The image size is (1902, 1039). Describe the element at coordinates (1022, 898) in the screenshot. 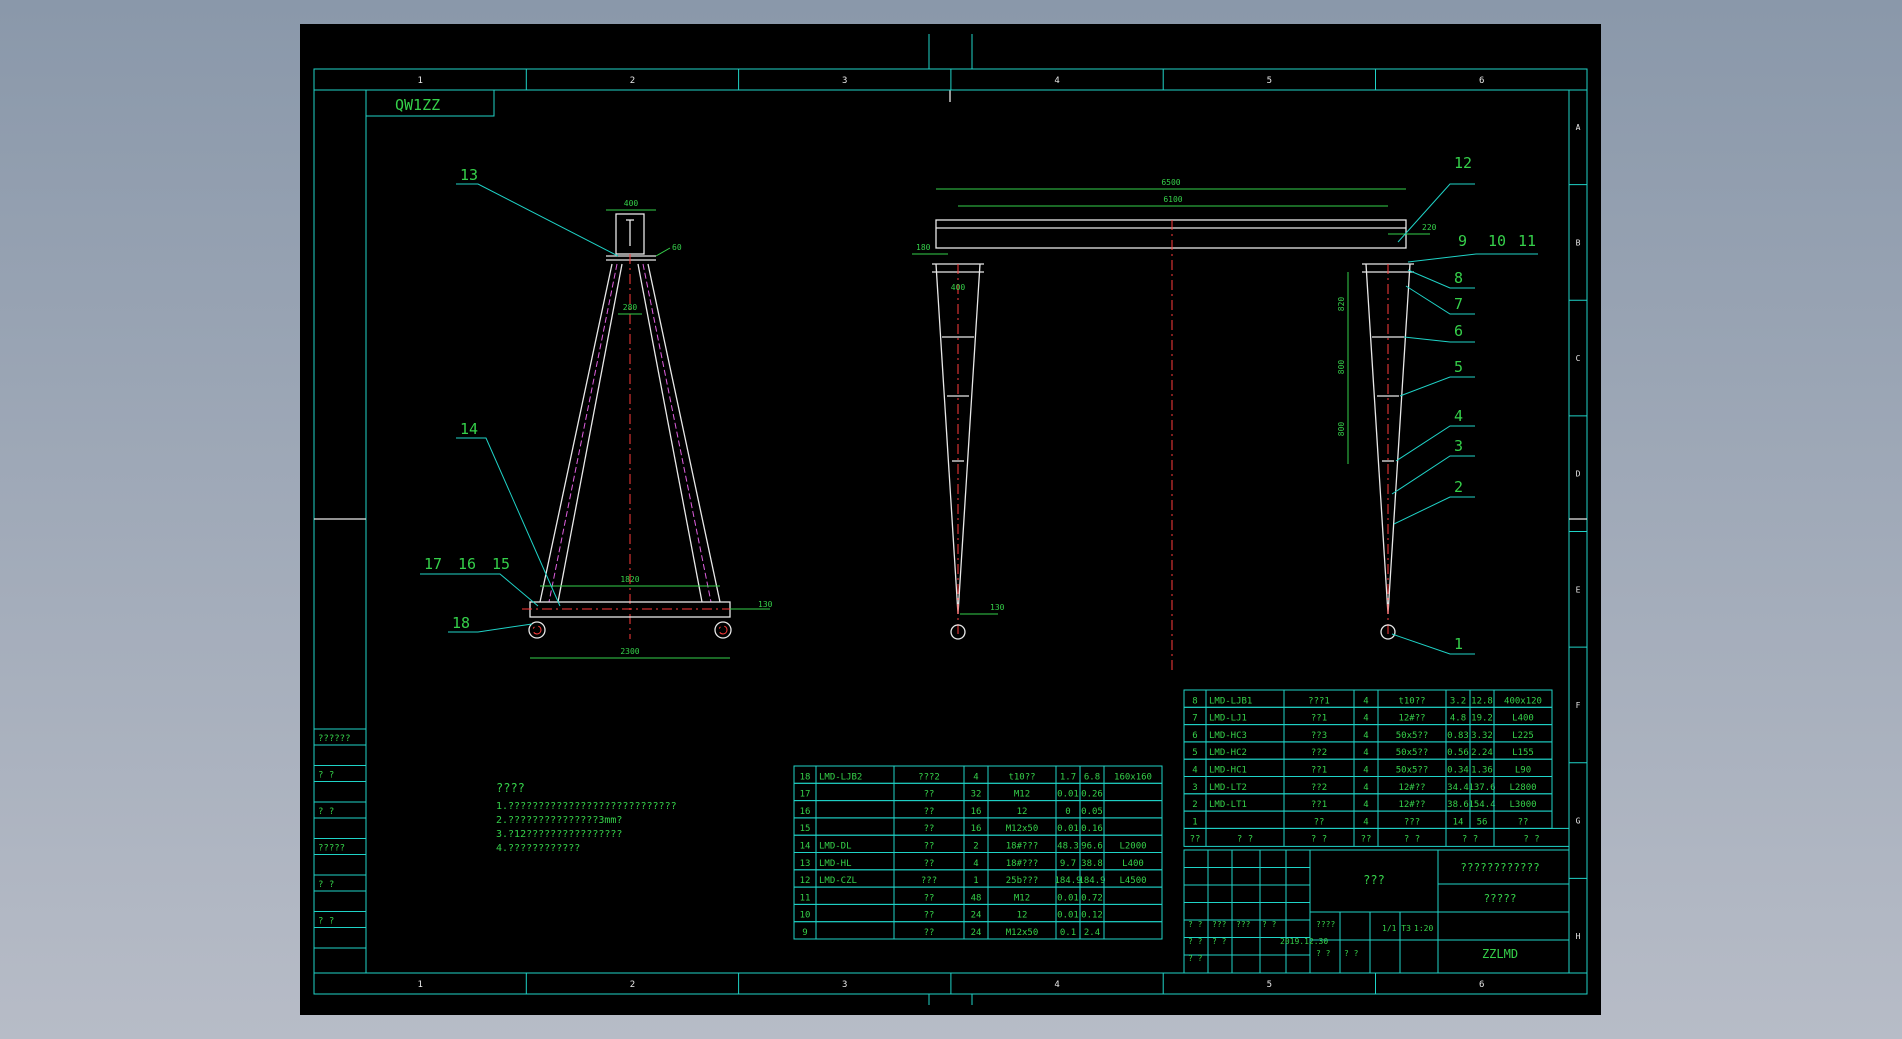

I see `bom-cell: M12` at that location.